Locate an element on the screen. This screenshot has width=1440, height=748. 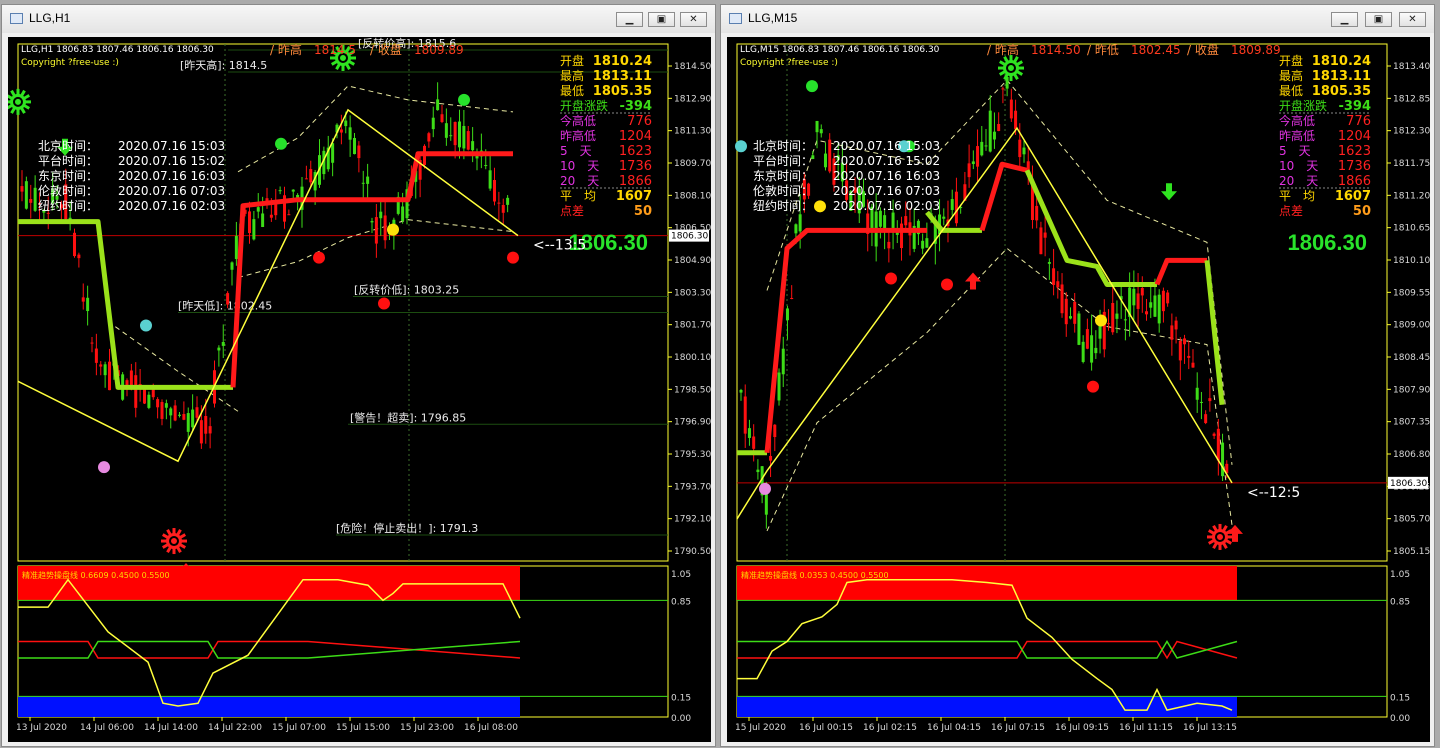
info-panel-value: 1607 is located at coordinates (1353, 196).